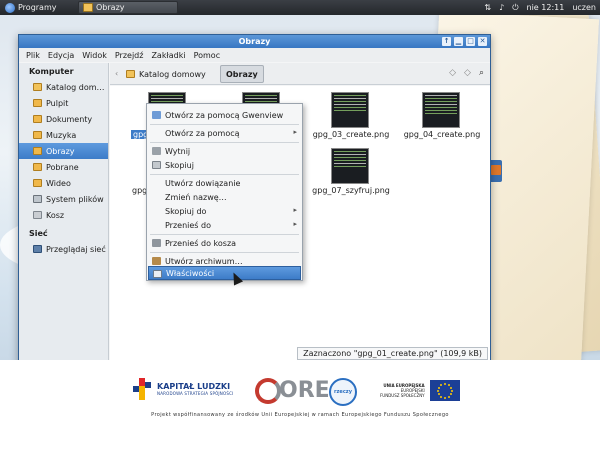 The width and height of the screenshot is (600, 450). Describe the element at coordinates (300, 7) in the screenshot. I see `top-panel: Programy Obrazy ⇅ ♪ ⏻ nie 12:11 uczen` at that location.